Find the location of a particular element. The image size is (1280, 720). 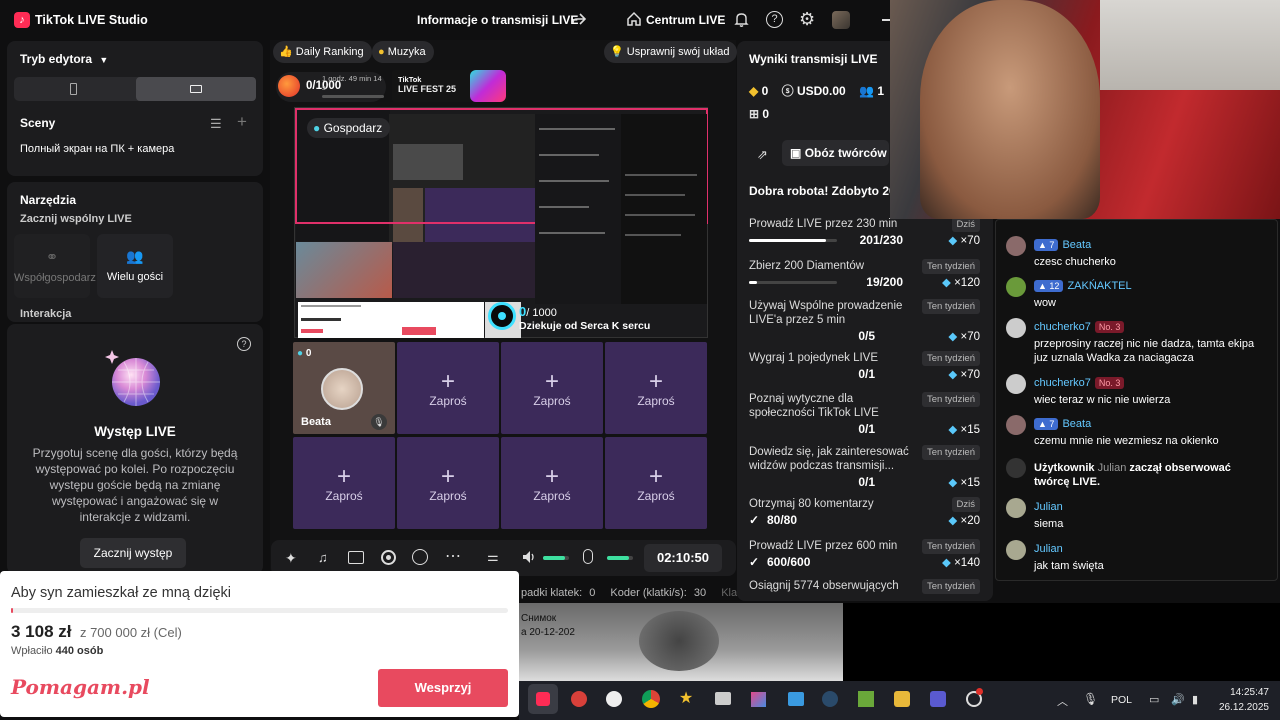

tray-mic-icon: 🎙 is located at coordinates (1090, 699).